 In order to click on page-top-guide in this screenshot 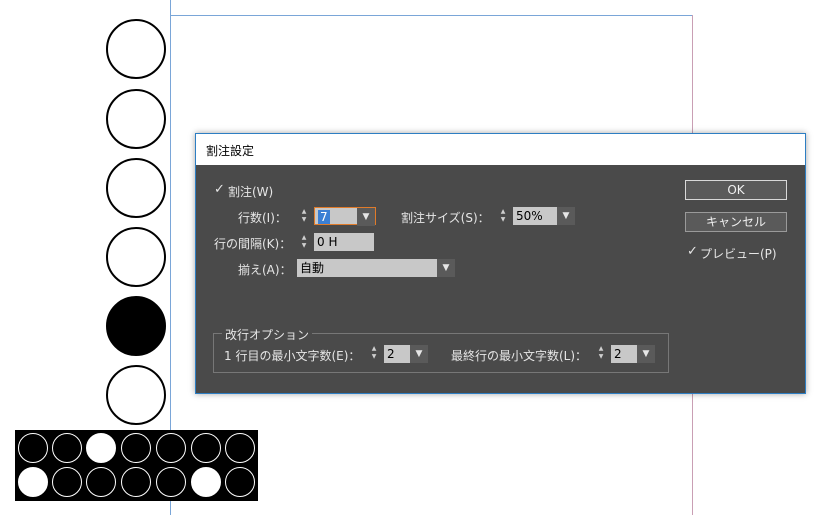, I will do `click(431, 15)`.